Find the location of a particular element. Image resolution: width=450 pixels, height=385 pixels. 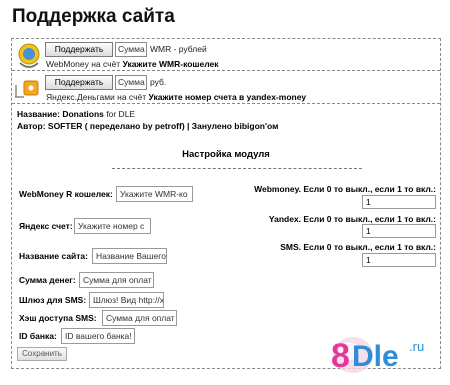

module-name: Название: Donations for DLE is located at coordinates (76, 114).